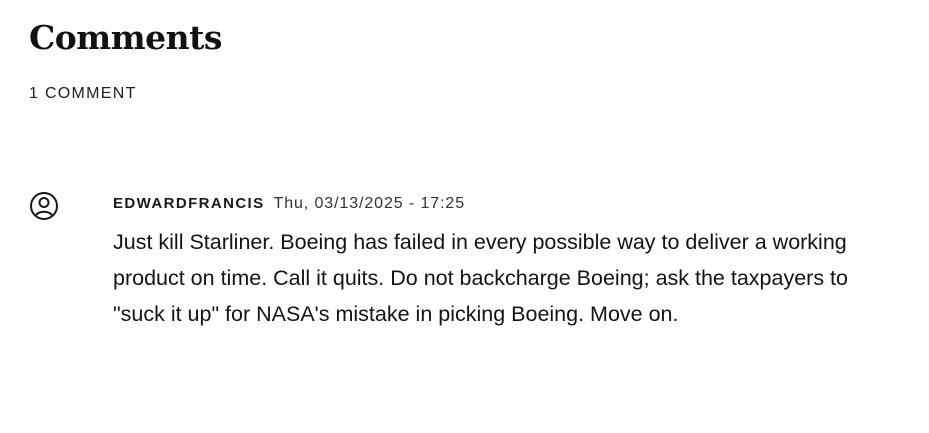  What do you see at coordinates (189, 203) in the screenshot?
I see `comment-author: EDWARDFRANCIS` at bounding box center [189, 203].